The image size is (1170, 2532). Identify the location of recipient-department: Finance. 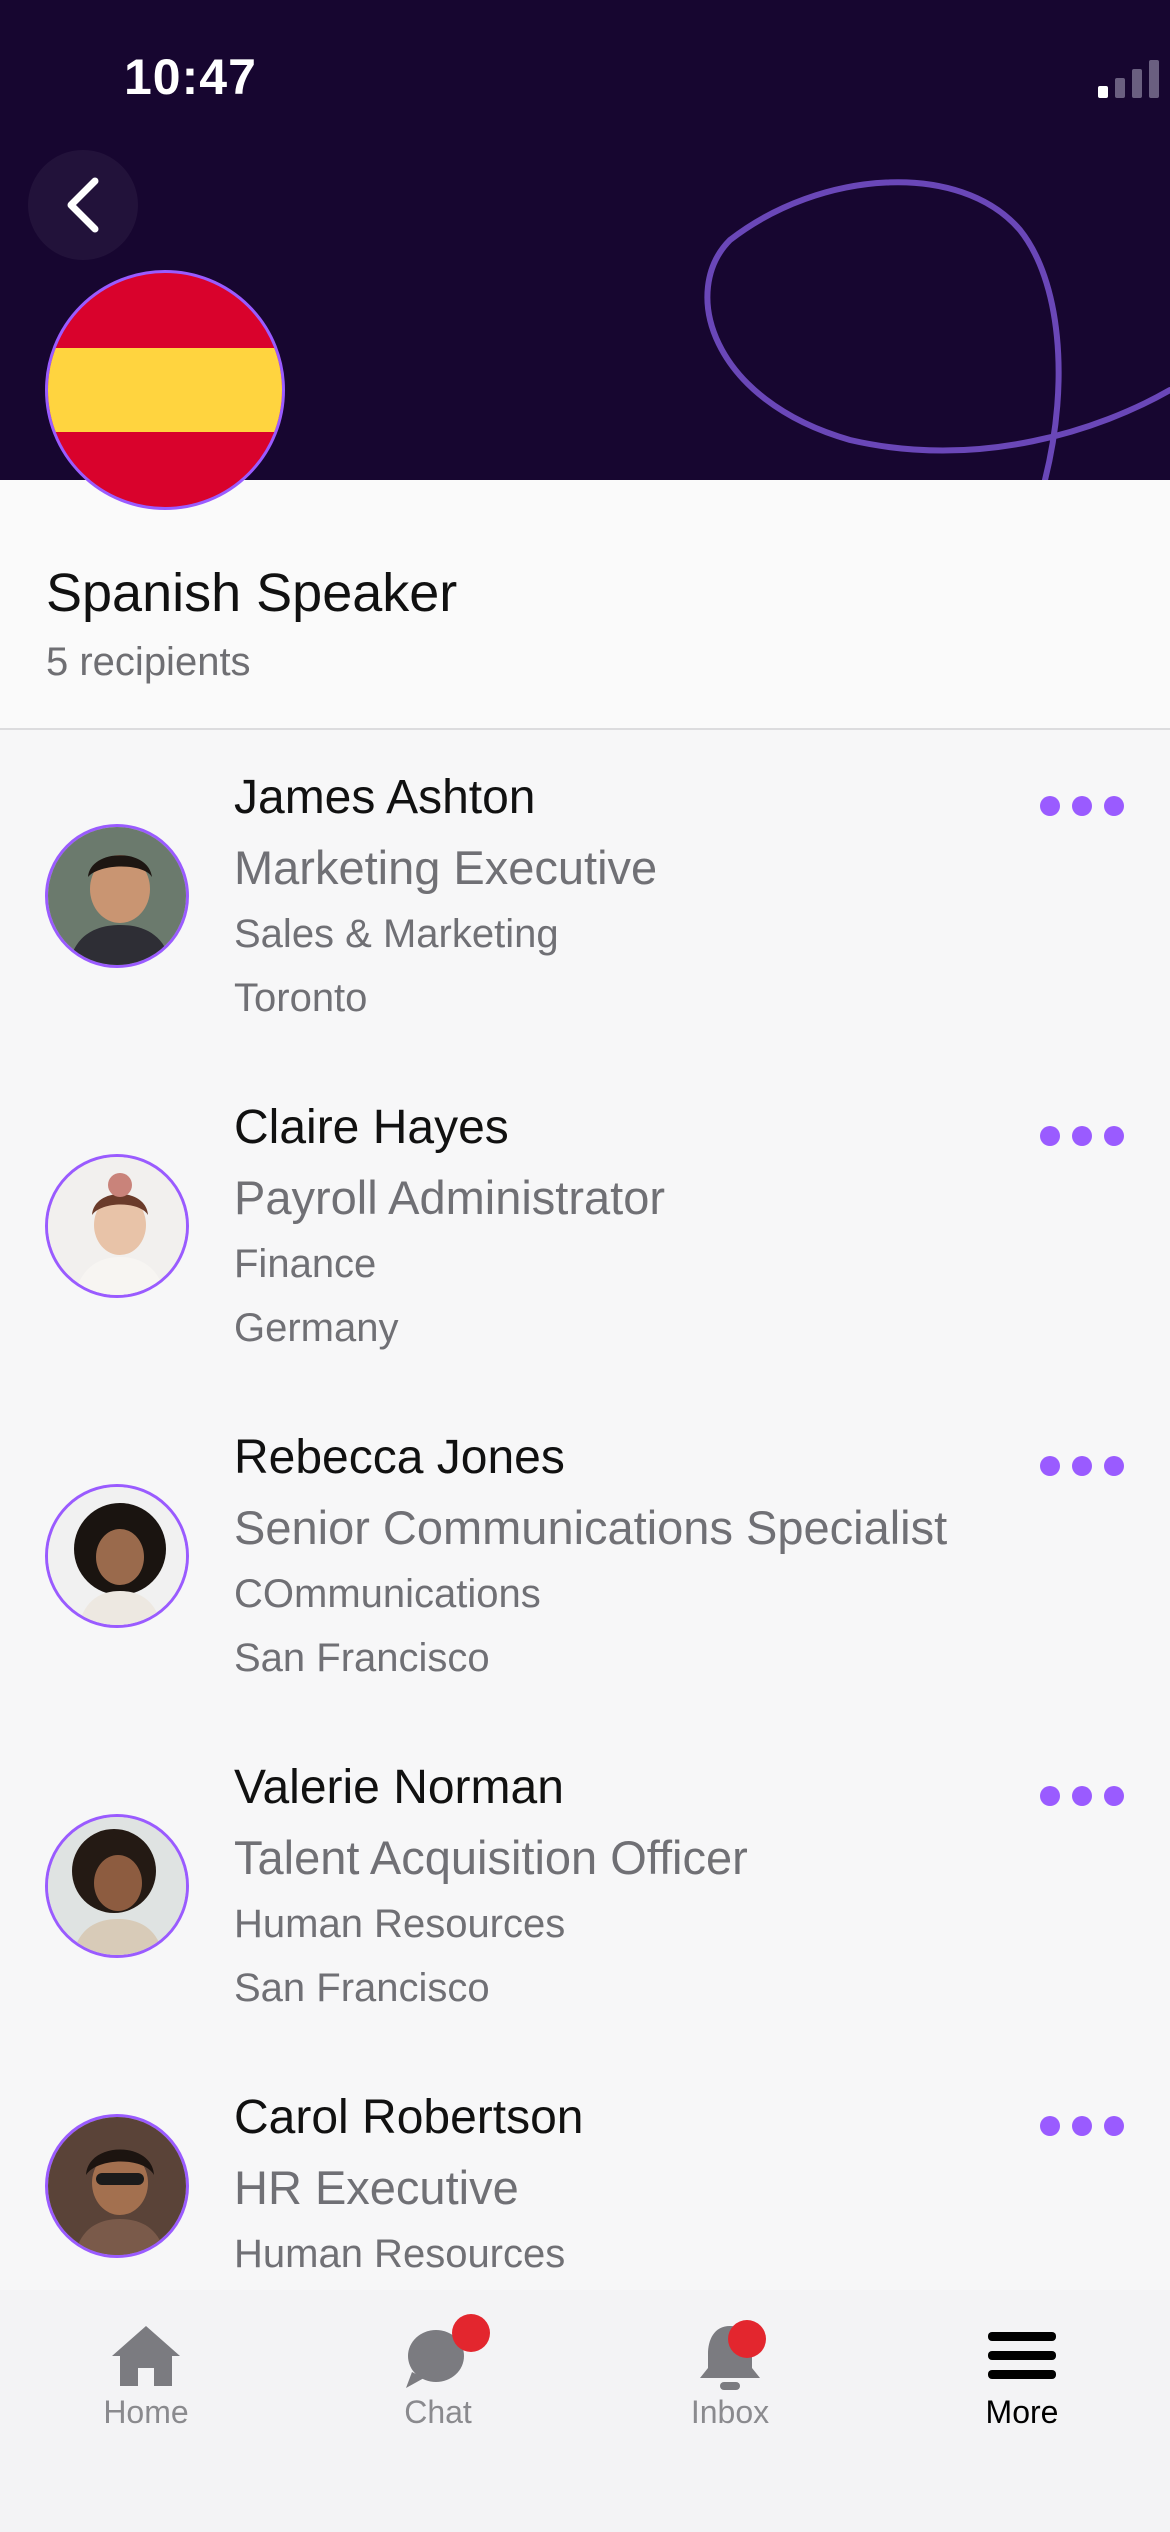
(305, 1264).